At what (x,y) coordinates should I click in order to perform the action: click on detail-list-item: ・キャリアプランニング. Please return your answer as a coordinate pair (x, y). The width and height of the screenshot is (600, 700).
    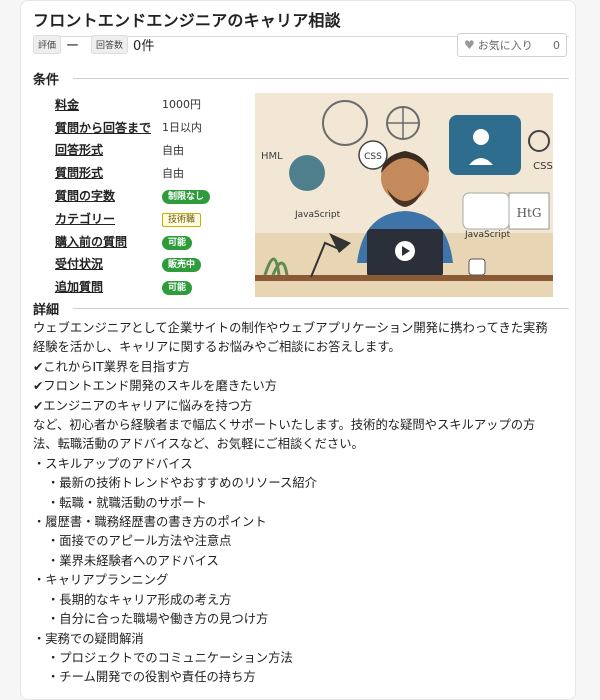
    Looking at the image, I should click on (101, 580).